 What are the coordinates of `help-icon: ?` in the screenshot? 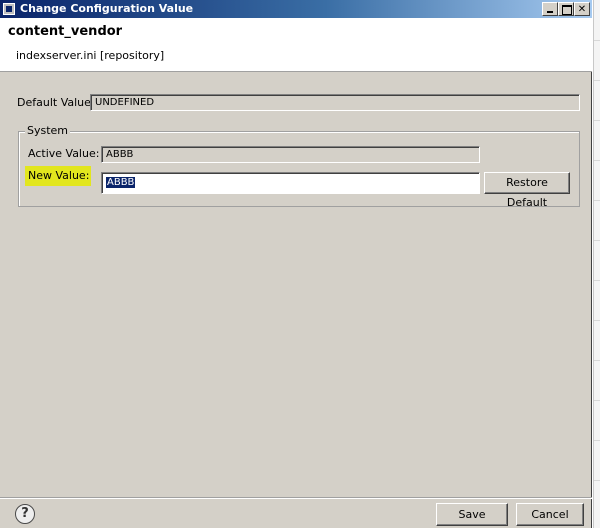 It's located at (25, 514).